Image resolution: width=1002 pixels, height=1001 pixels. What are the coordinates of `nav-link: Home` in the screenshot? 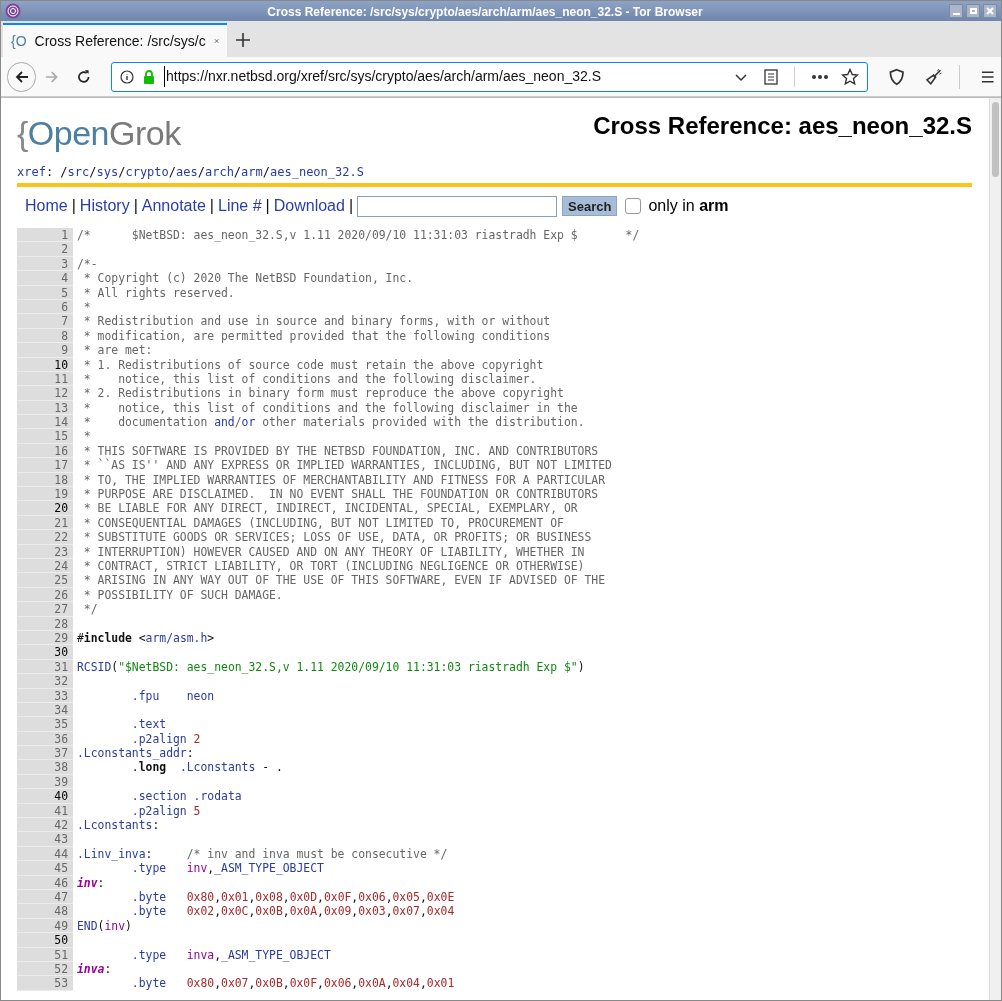 It's located at (46, 206).